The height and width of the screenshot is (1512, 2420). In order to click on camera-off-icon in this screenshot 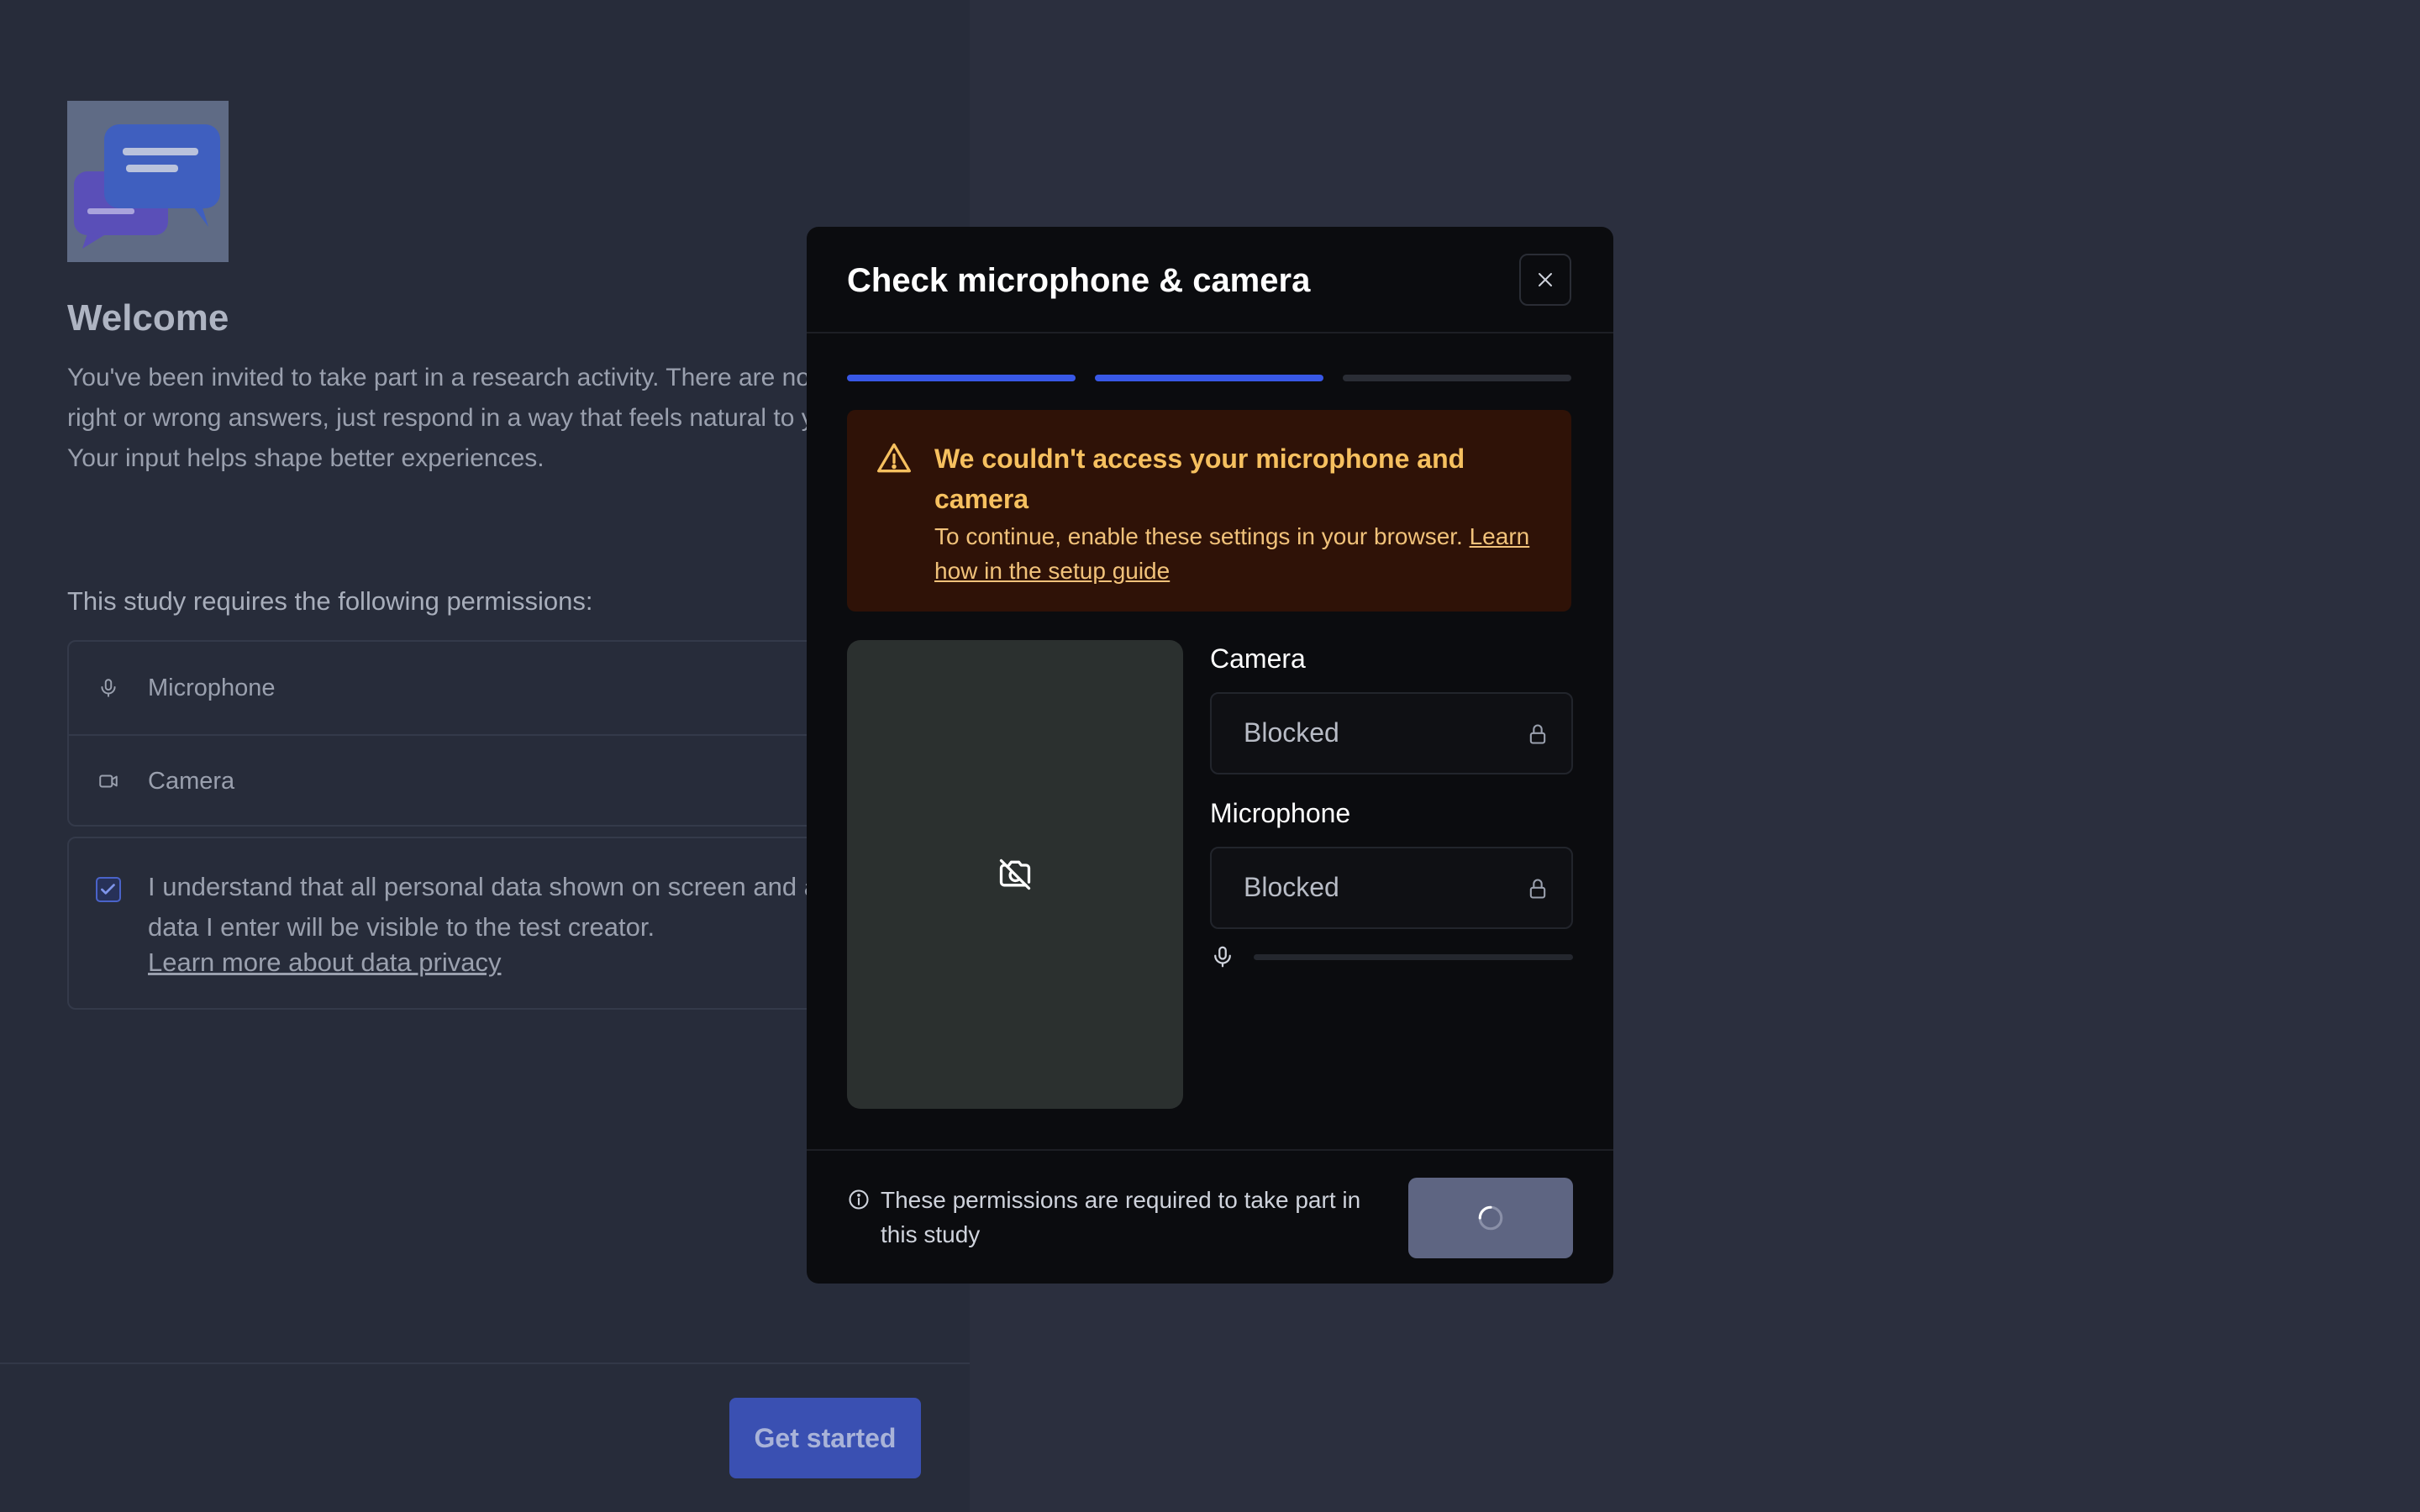, I will do `click(1015, 874)`.